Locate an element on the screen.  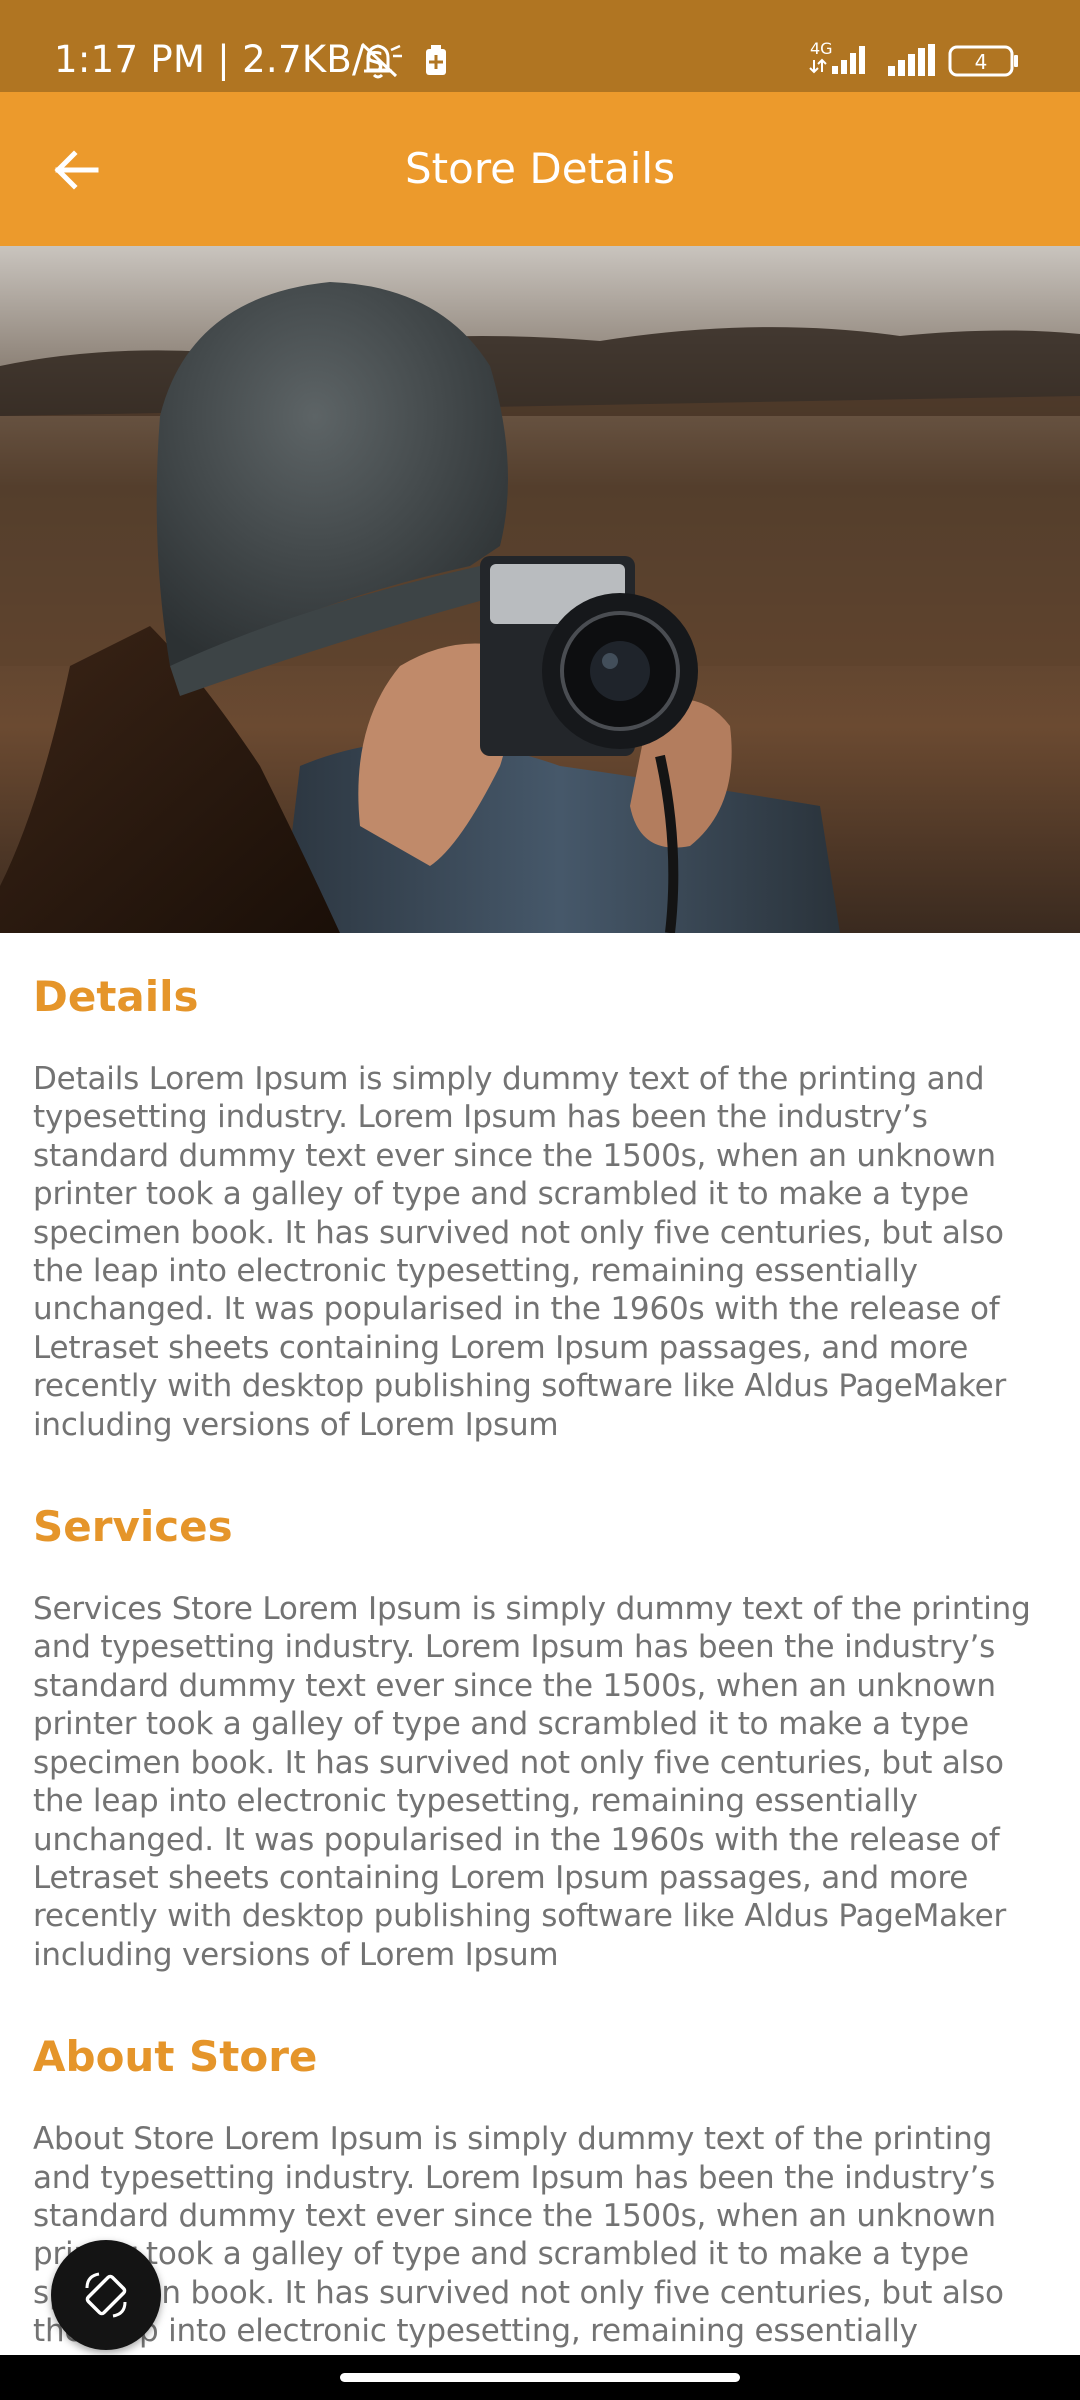
mute-notification-icon is located at coordinates (381, 60).